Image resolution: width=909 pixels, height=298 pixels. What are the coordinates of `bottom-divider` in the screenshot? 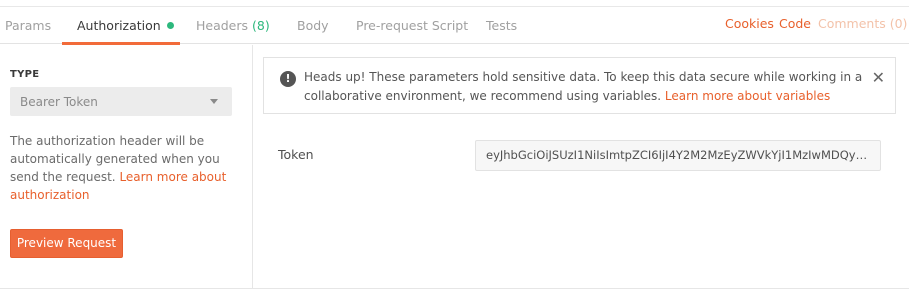 It's located at (454, 288).